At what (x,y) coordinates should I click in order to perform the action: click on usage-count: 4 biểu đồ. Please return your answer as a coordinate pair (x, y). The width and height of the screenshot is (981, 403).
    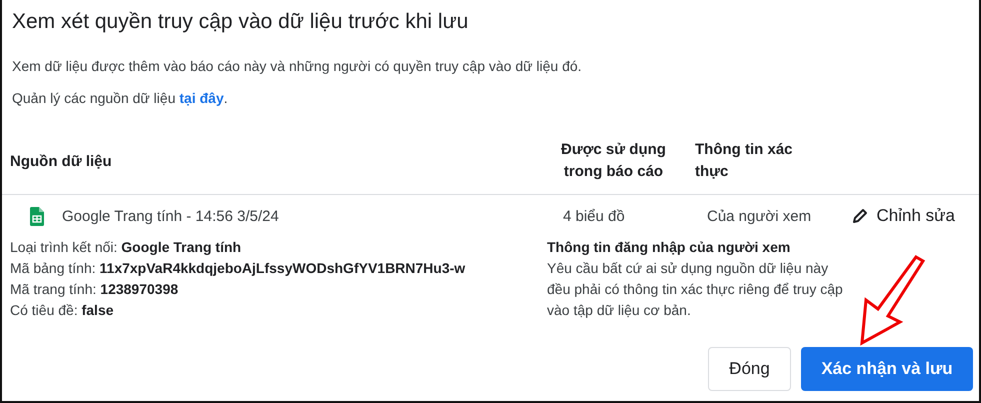
    Looking at the image, I should click on (594, 216).